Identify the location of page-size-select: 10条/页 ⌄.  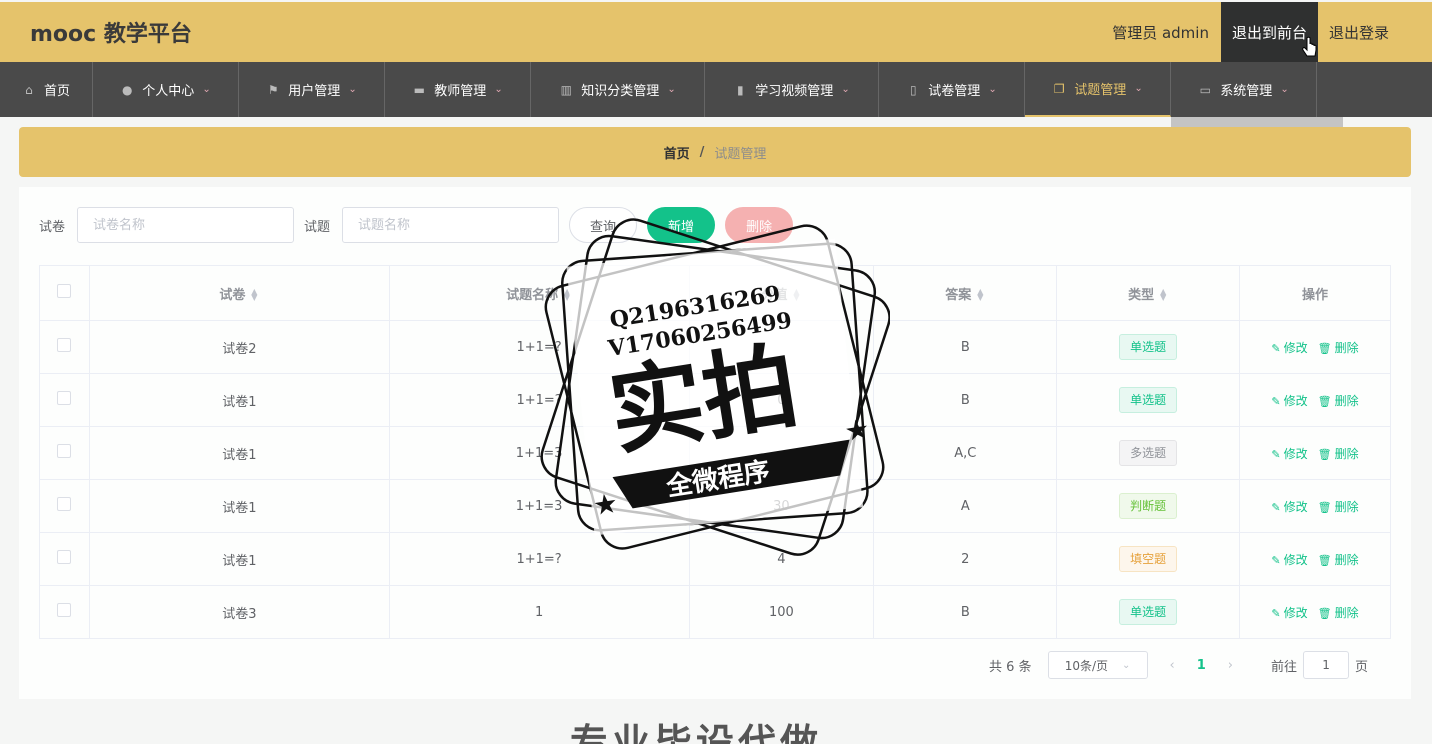
(1097, 665).